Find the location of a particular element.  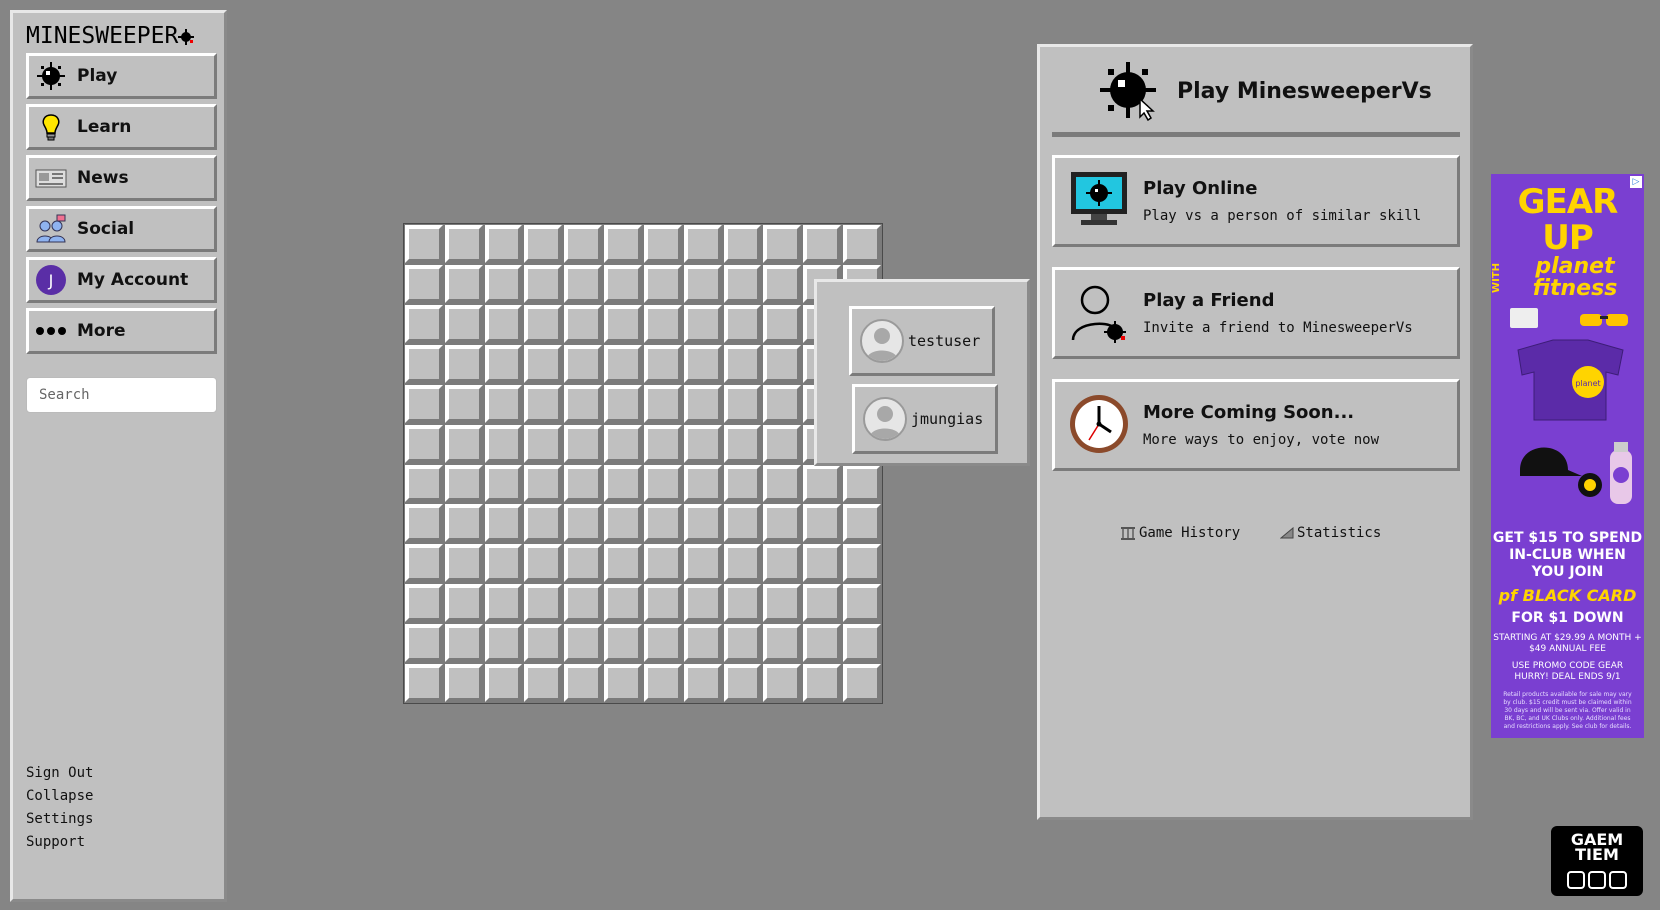

nav-social-button: Social is located at coordinates (121, 229).